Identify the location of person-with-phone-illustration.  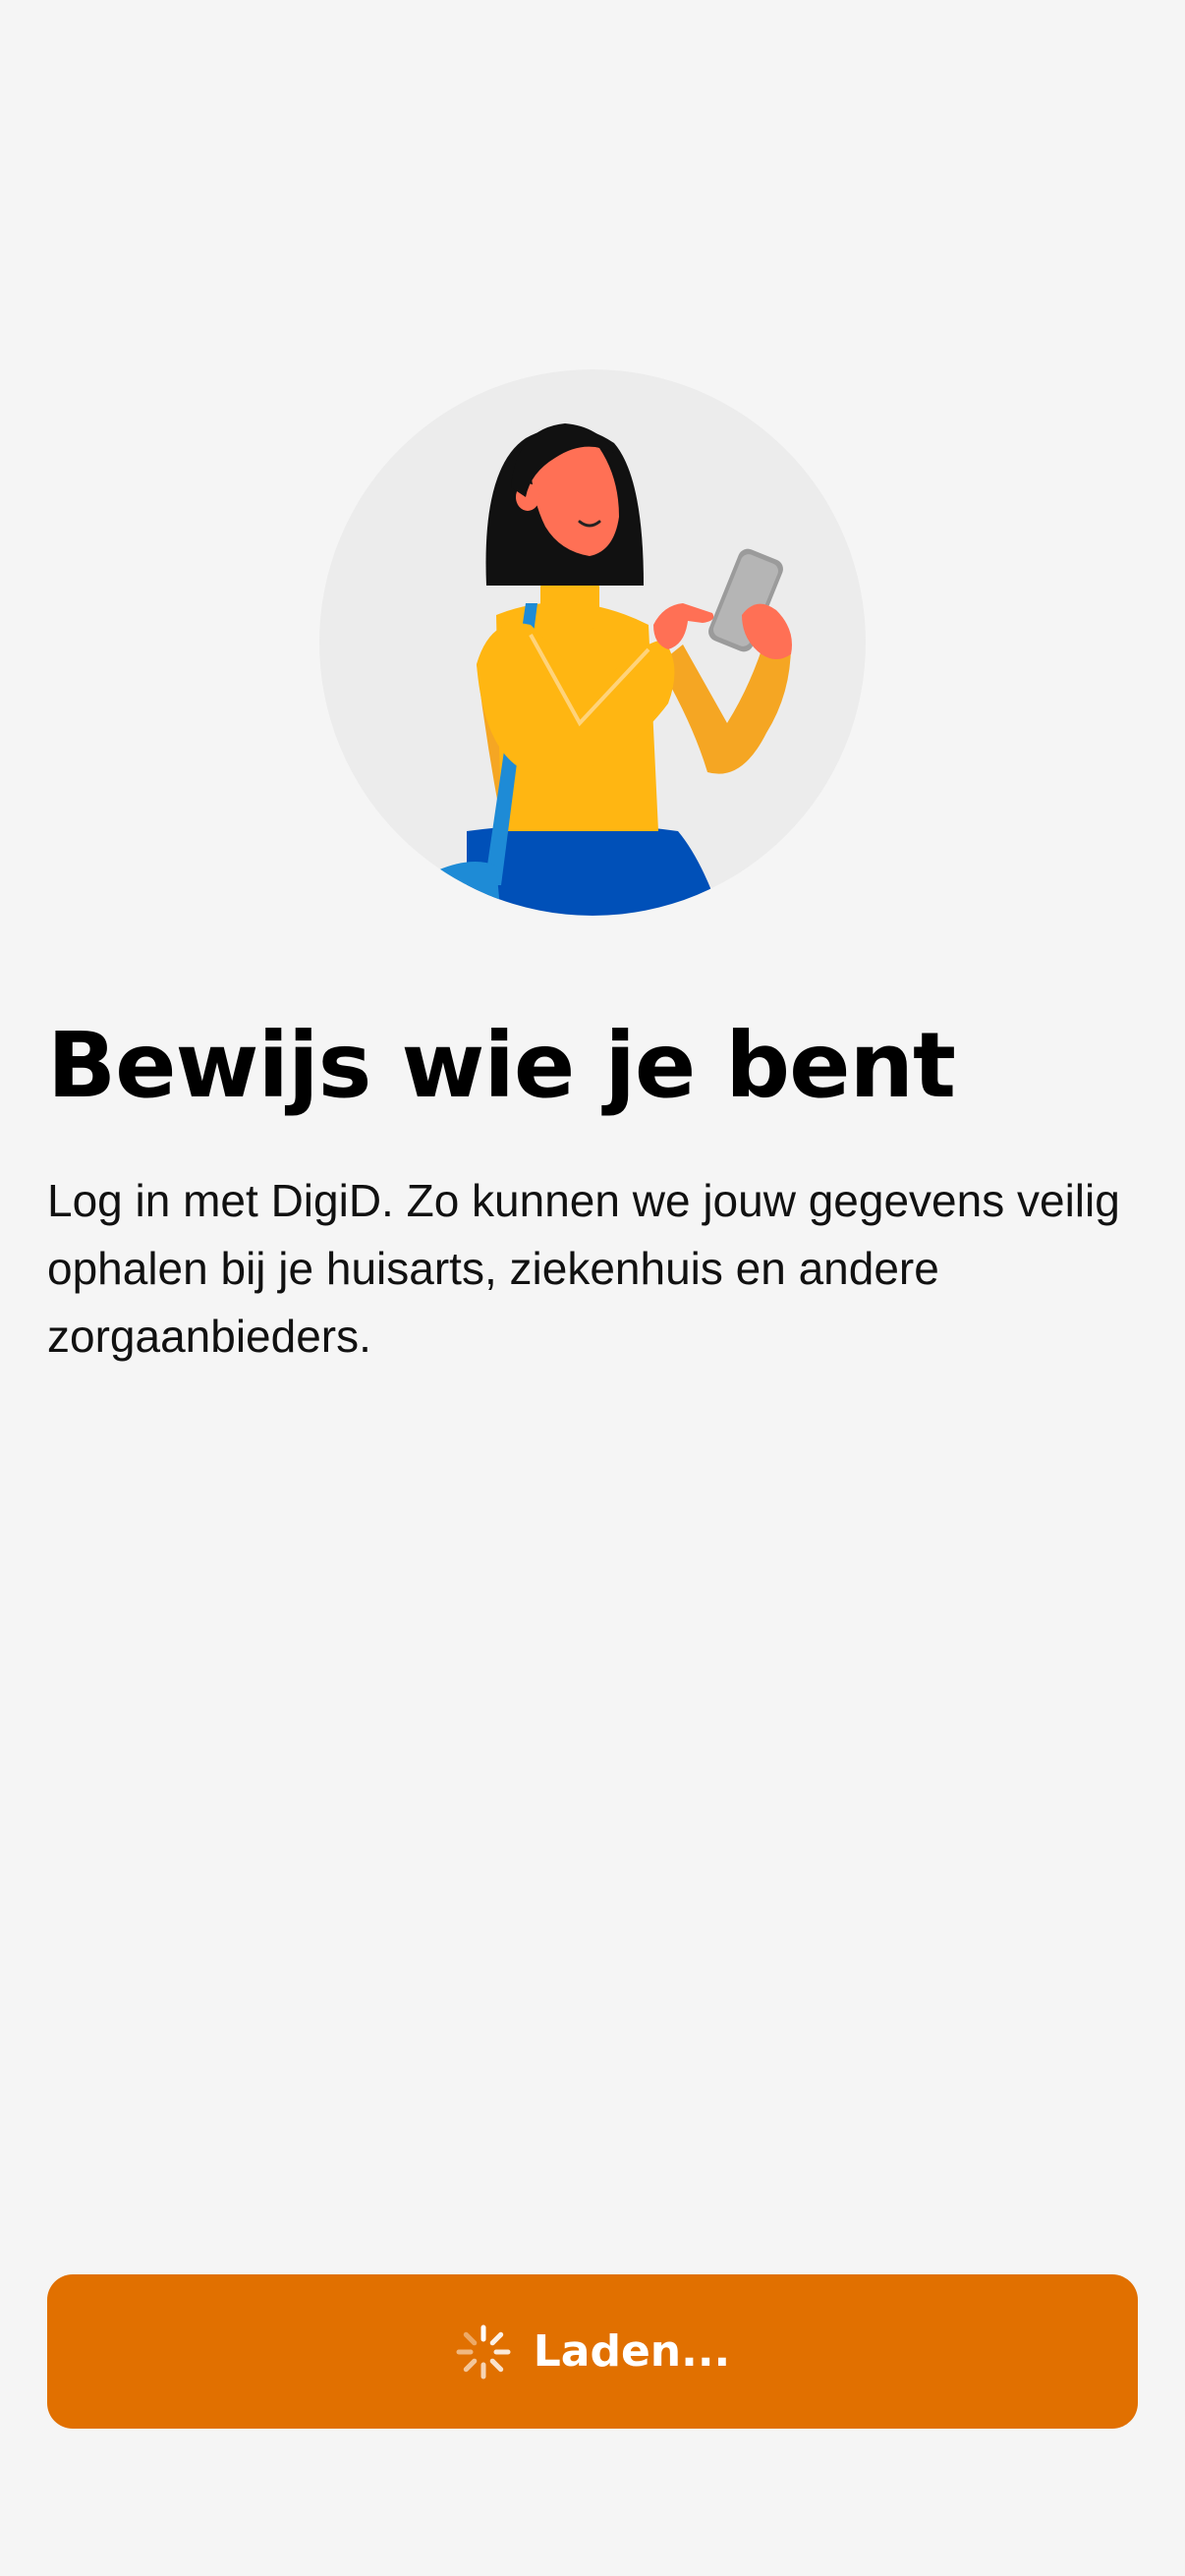
(592, 642).